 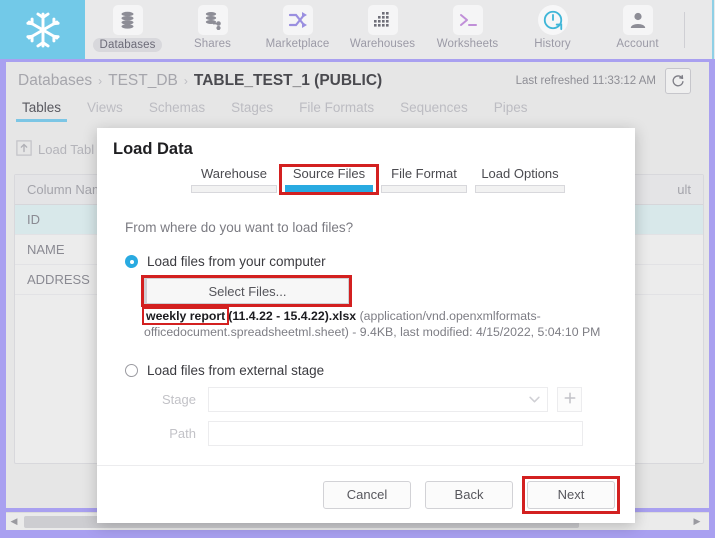 I want to click on shuffle-icon, so click(x=297, y=20).